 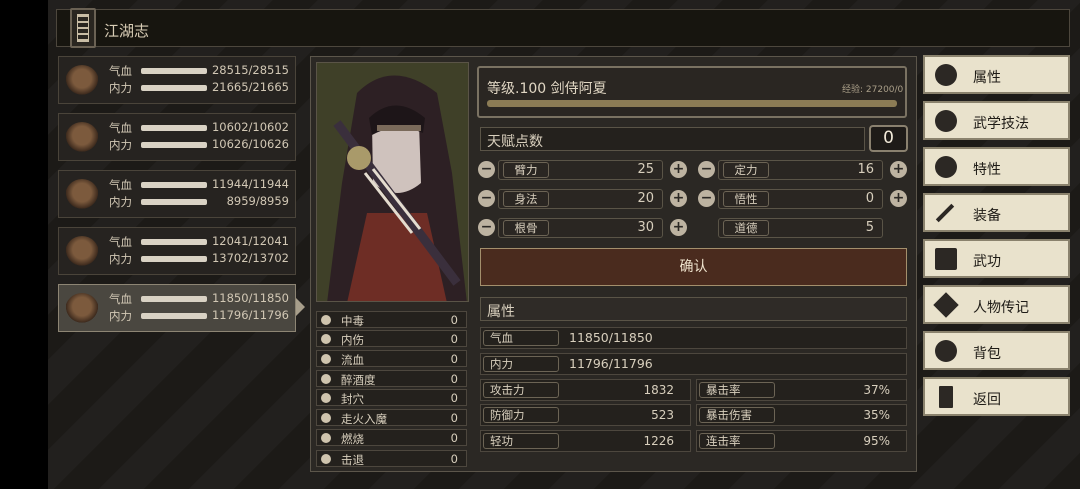 What do you see at coordinates (996, 258) in the screenshot?
I see `menu-martial-arts: 武功` at bounding box center [996, 258].